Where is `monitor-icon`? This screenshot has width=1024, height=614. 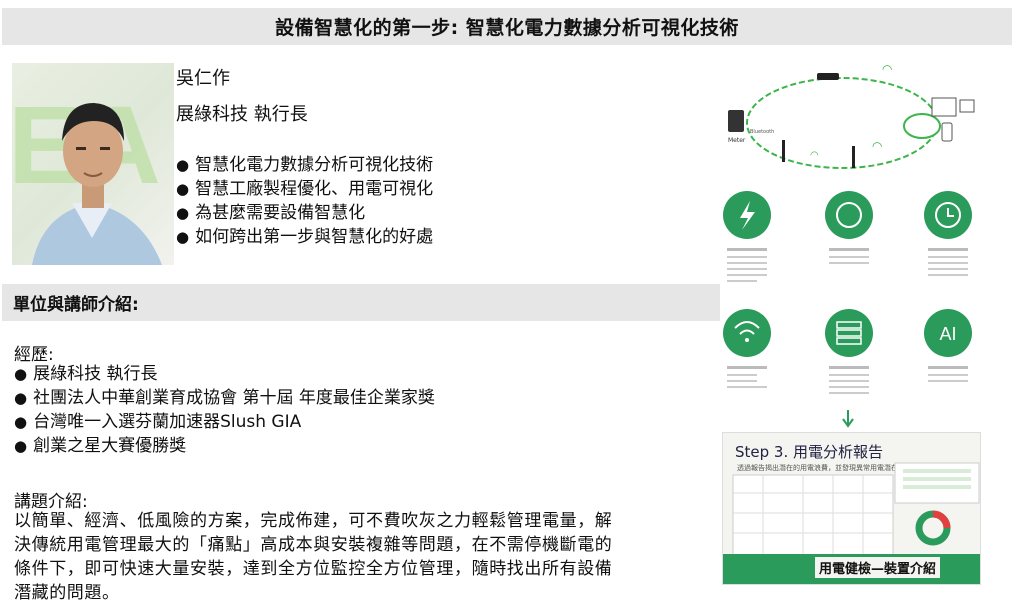 monitor-icon is located at coordinates (944, 107).